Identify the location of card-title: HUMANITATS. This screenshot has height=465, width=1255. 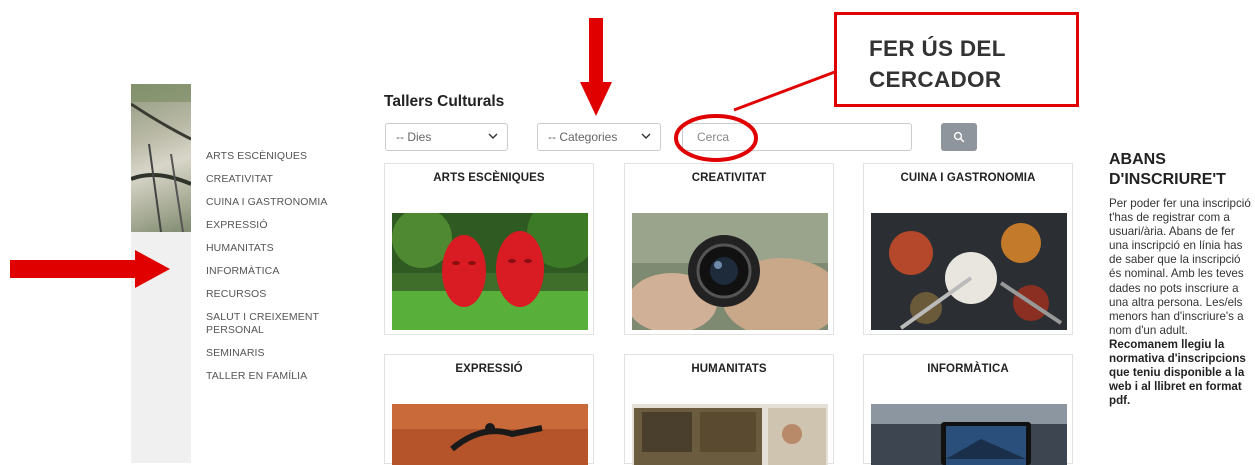
(729, 369).